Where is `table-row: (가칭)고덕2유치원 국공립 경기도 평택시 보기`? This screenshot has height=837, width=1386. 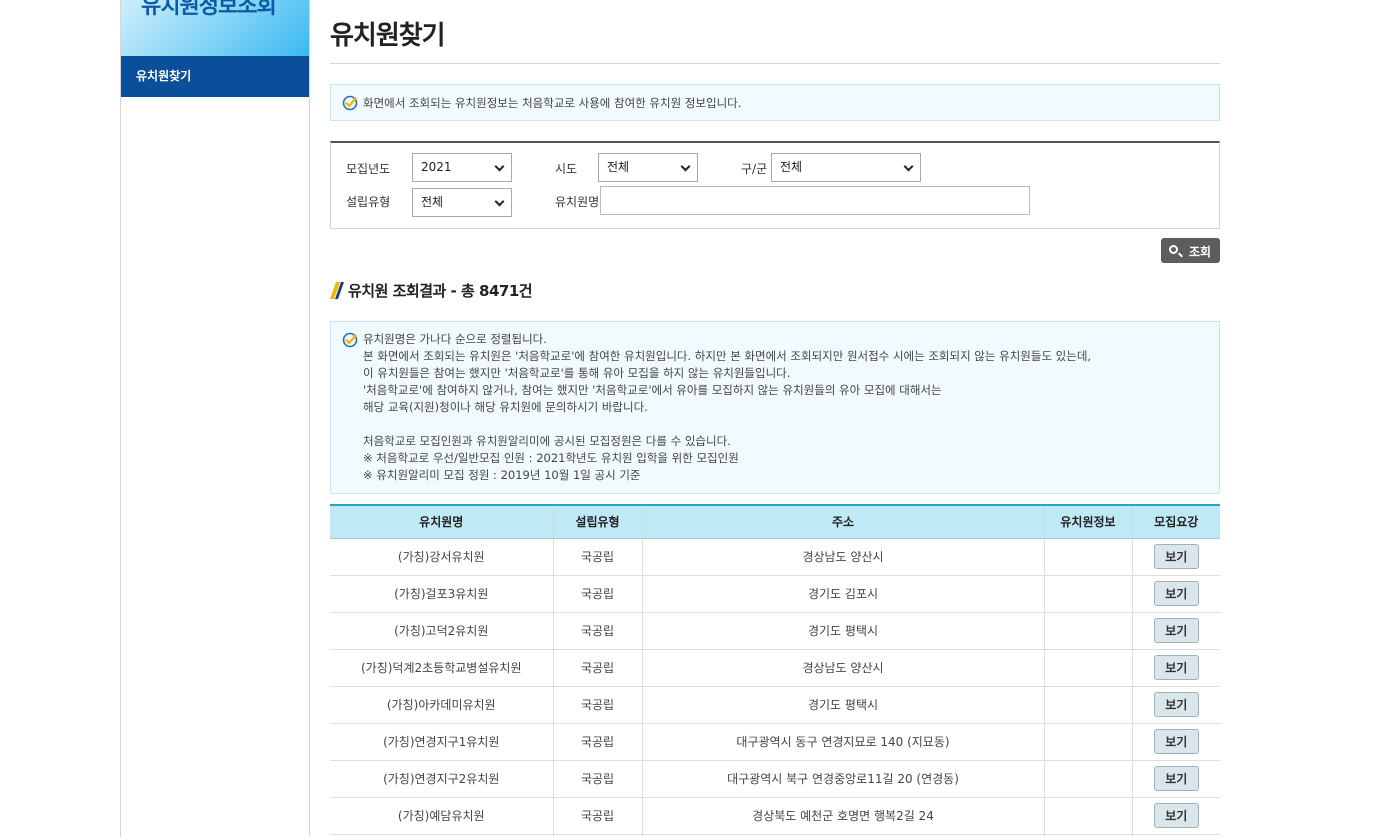
table-row: (가칭)고덕2유치원 국공립 경기도 평택시 보기 is located at coordinates (775, 631).